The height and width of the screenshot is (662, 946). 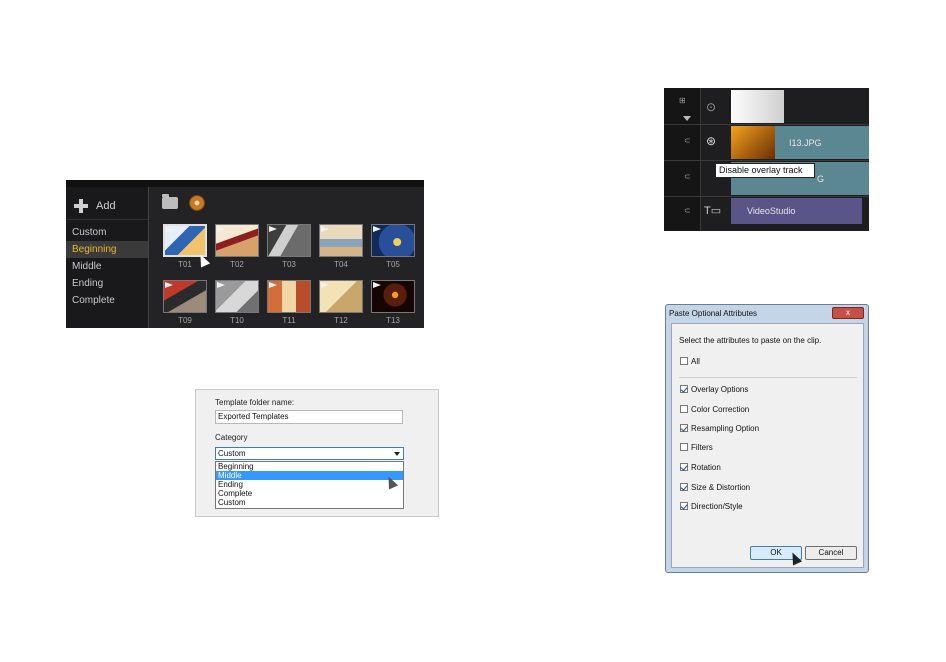 I want to click on option-beginning: Beginning, so click(x=309, y=466).